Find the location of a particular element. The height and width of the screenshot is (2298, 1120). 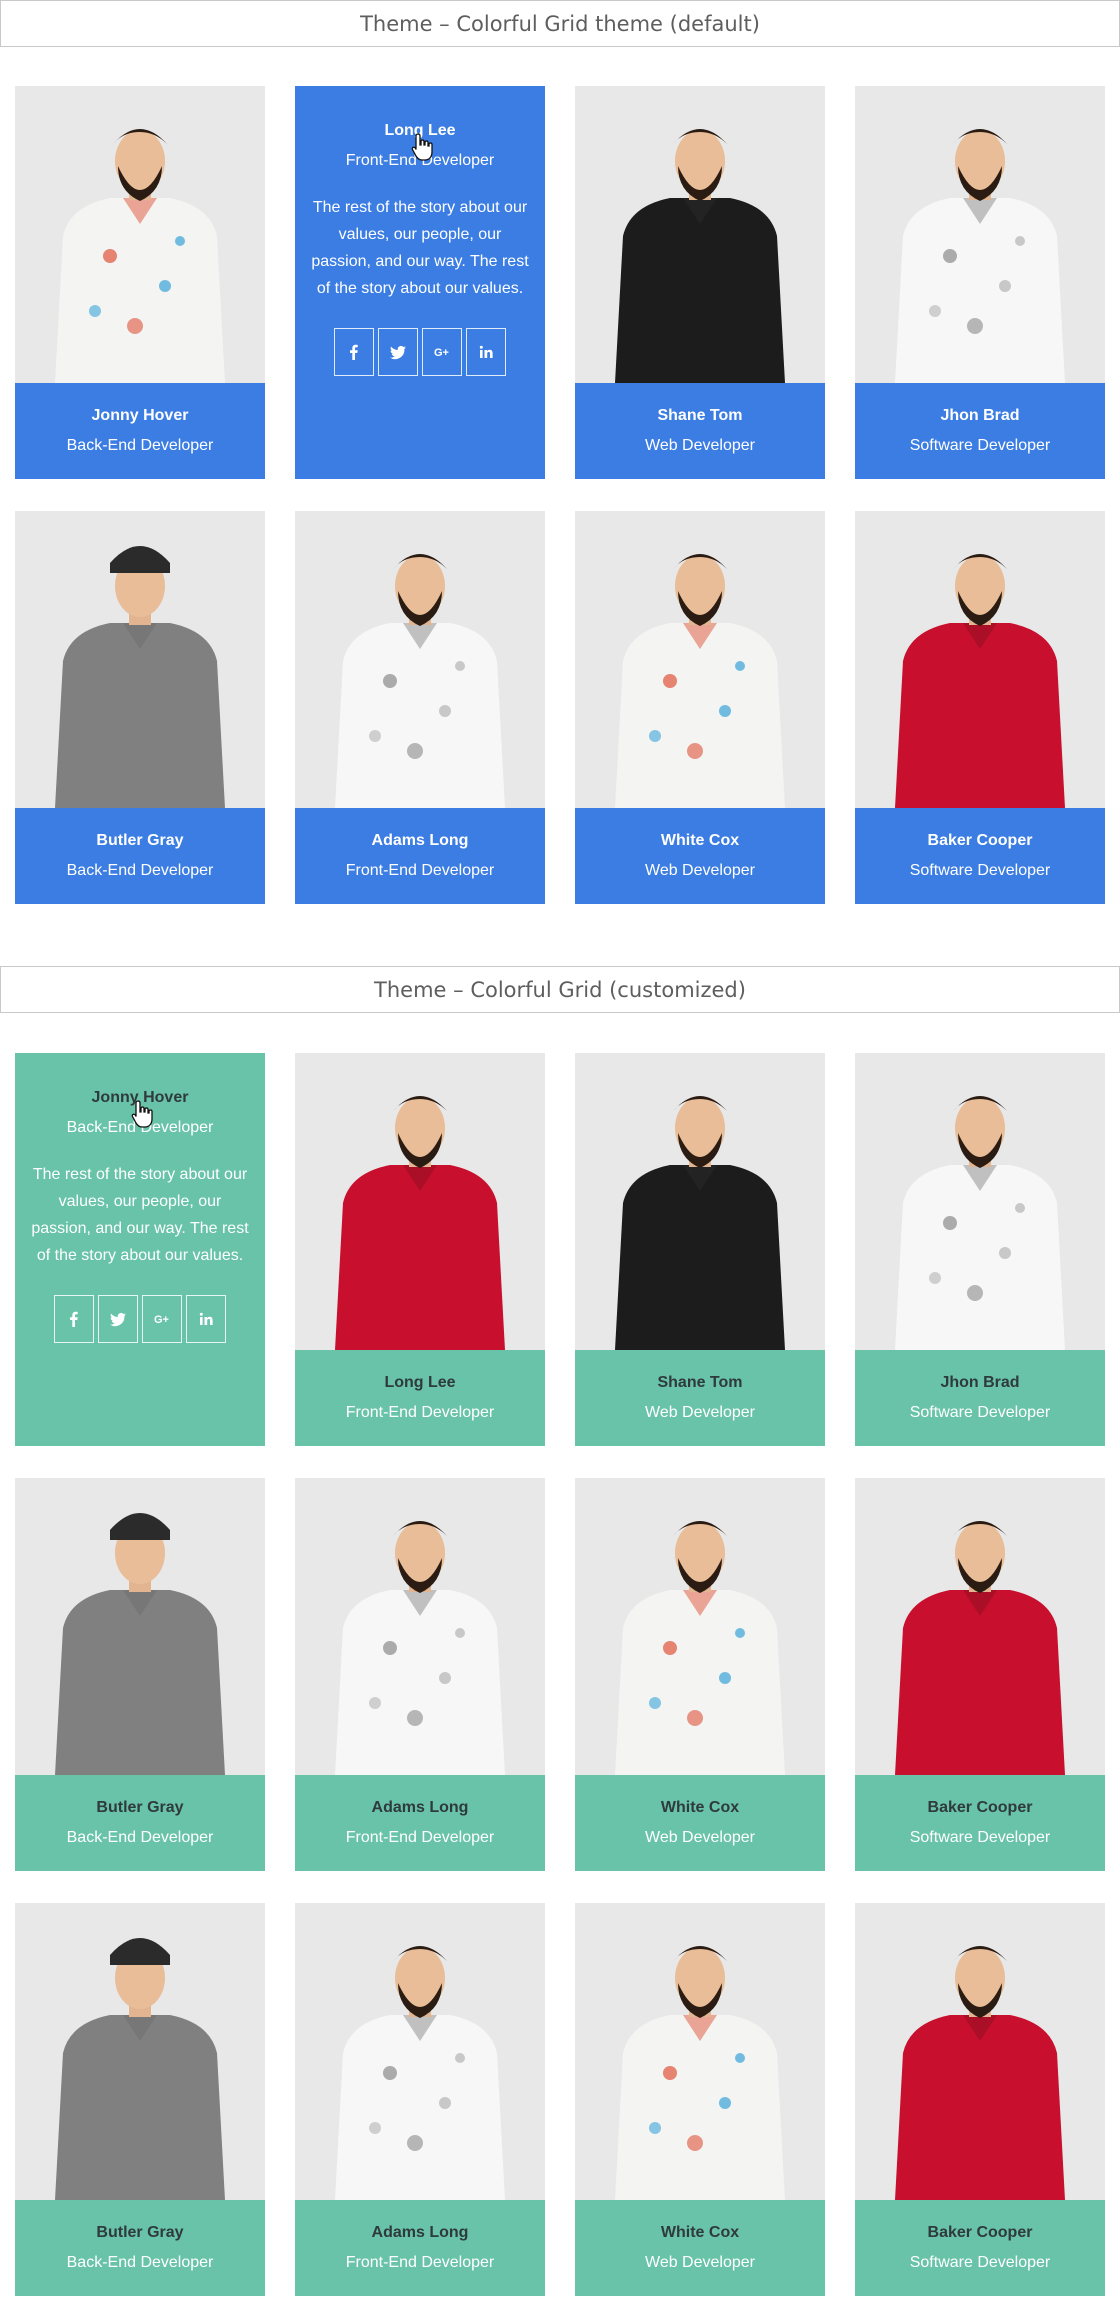

team-card: Jonny Hover Back-End Developer is located at coordinates (140, 282).